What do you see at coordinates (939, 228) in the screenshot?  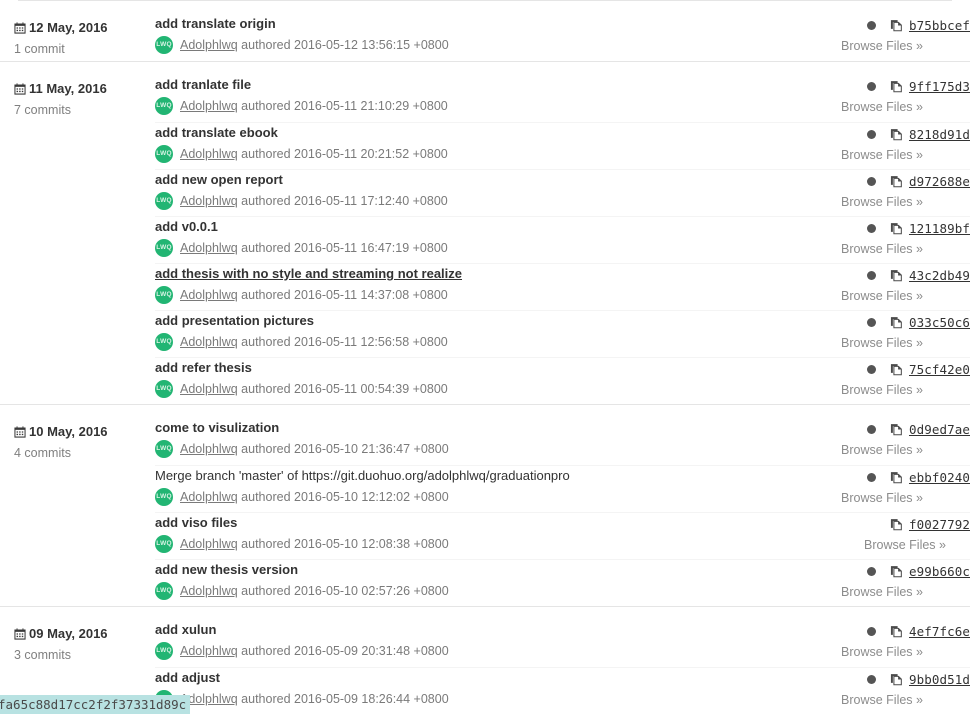 I see `commit-sha: 121189bf` at bounding box center [939, 228].